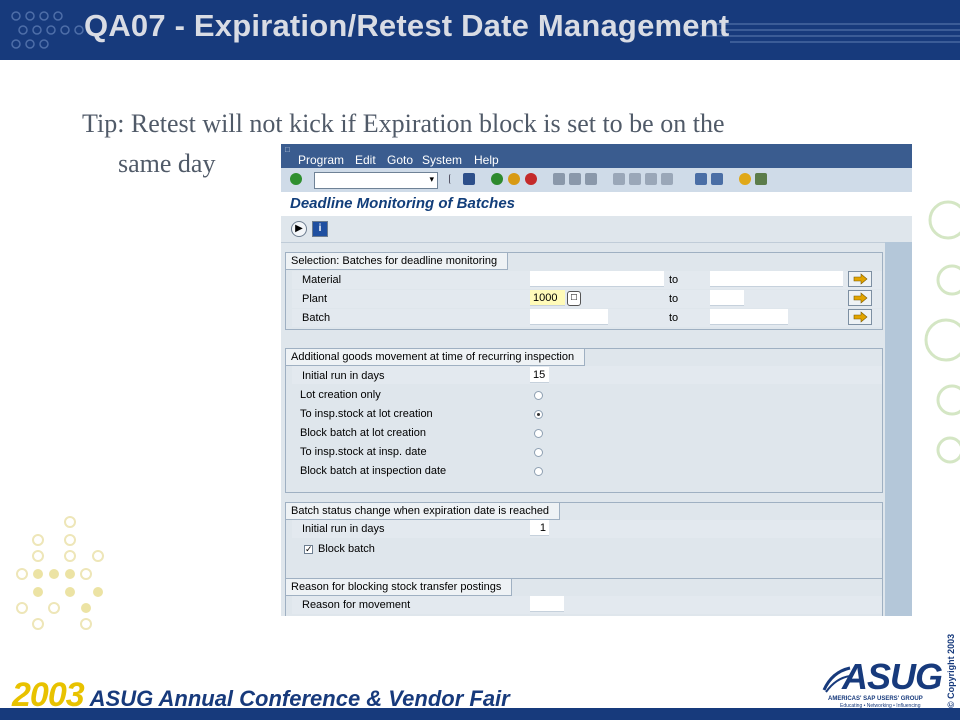  What do you see at coordinates (497, 179) in the screenshot?
I see `back-icon` at bounding box center [497, 179].